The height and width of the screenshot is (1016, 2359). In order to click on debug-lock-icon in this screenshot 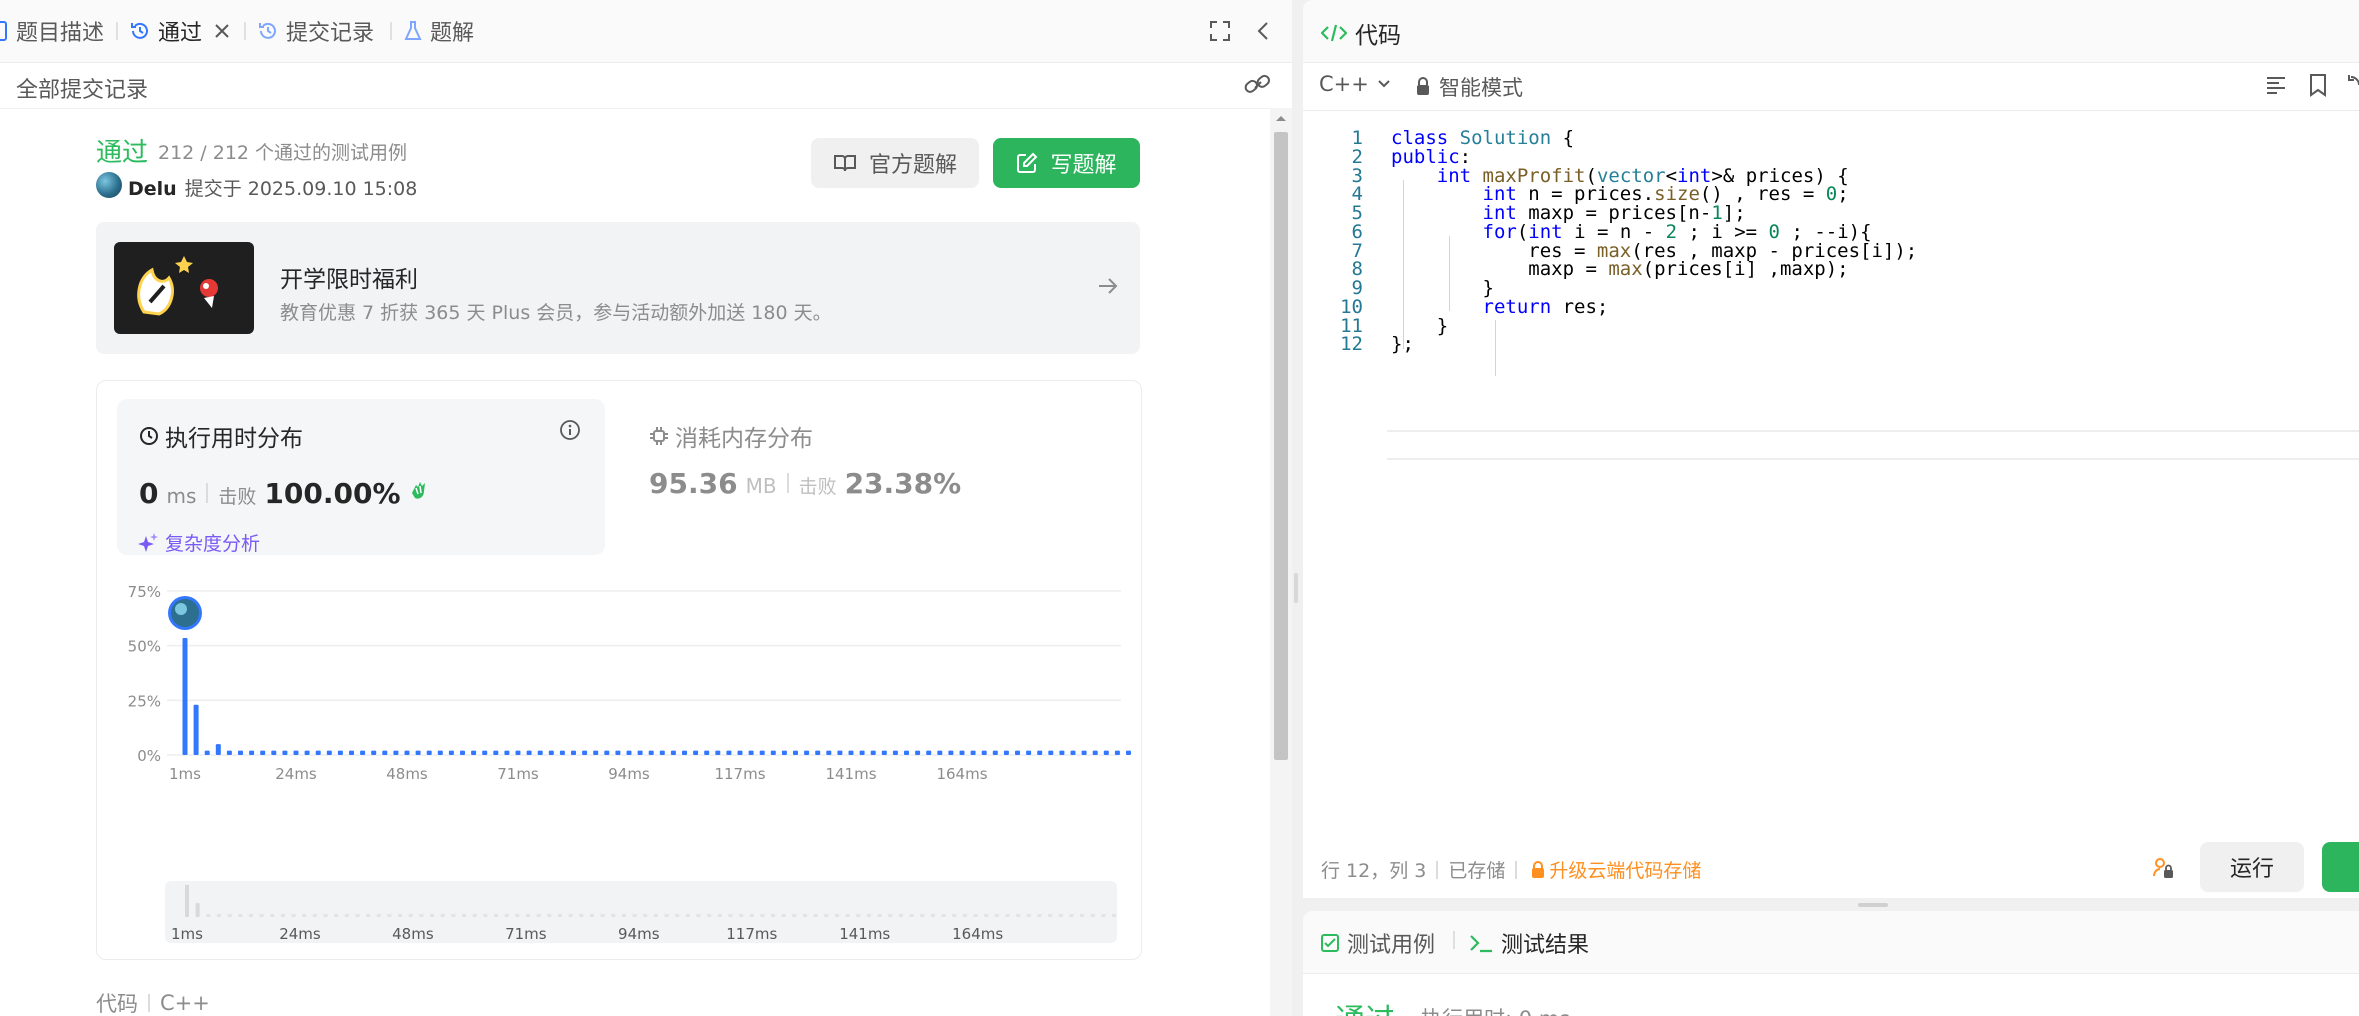, I will do `click(2163, 868)`.